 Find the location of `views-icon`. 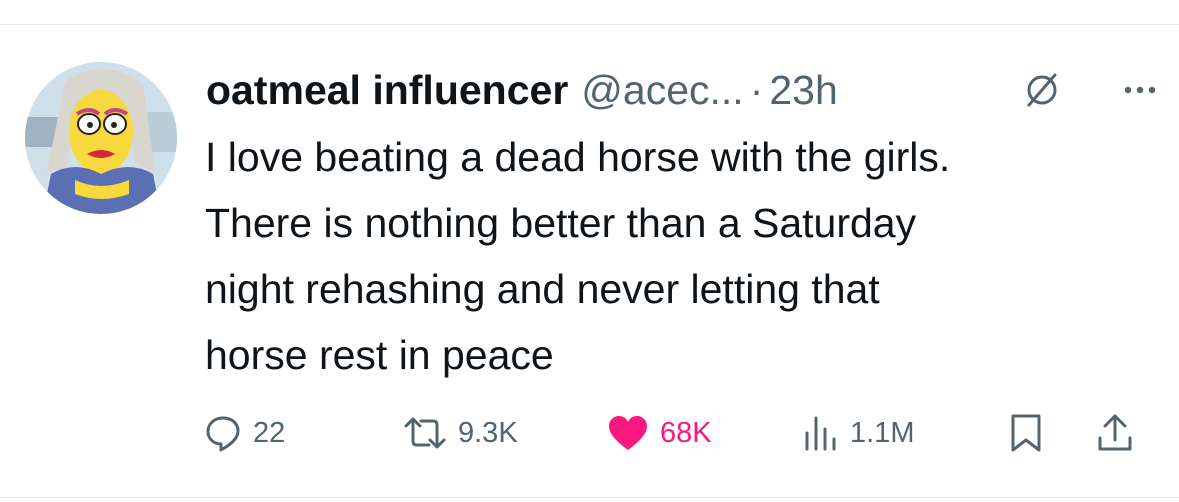

views-icon is located at coordinates (820, 433).